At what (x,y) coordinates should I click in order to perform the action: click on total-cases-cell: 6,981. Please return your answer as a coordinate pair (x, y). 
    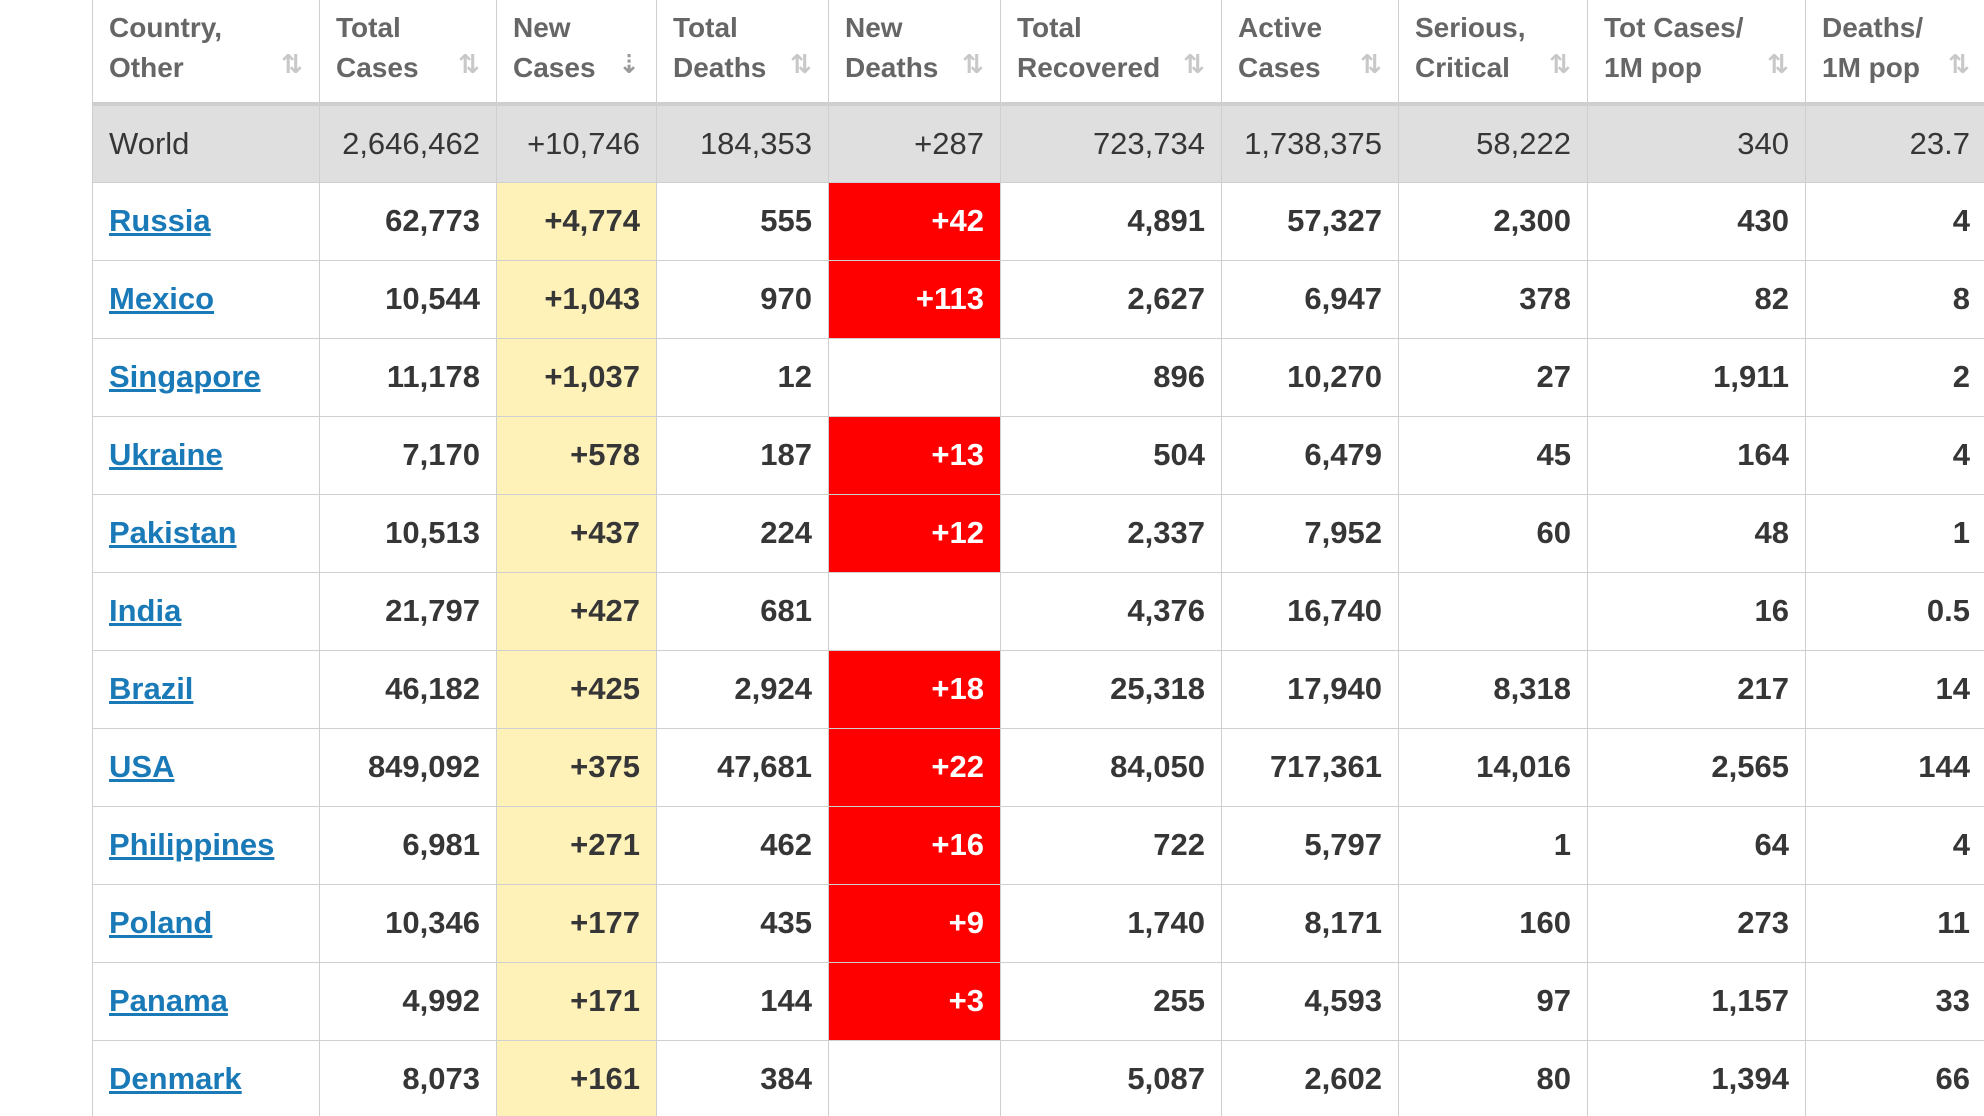
    Looking at the image, I should click on (408, 845).